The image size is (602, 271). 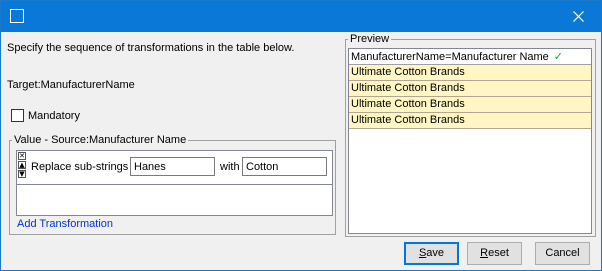 What do you see at coordinates (22, 174) in the screenshot?
I see `move-down-icon: ▼` at bounding box center [22, 174].